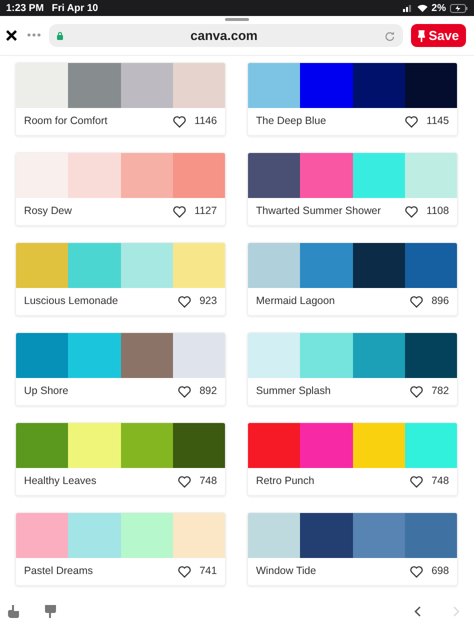 This screenshot has height=632, width=474. What do you see at coordinates (66, 121) in the screenshot?
I see `palette-name: Room for Comfort` at bounding box center [66, 121].